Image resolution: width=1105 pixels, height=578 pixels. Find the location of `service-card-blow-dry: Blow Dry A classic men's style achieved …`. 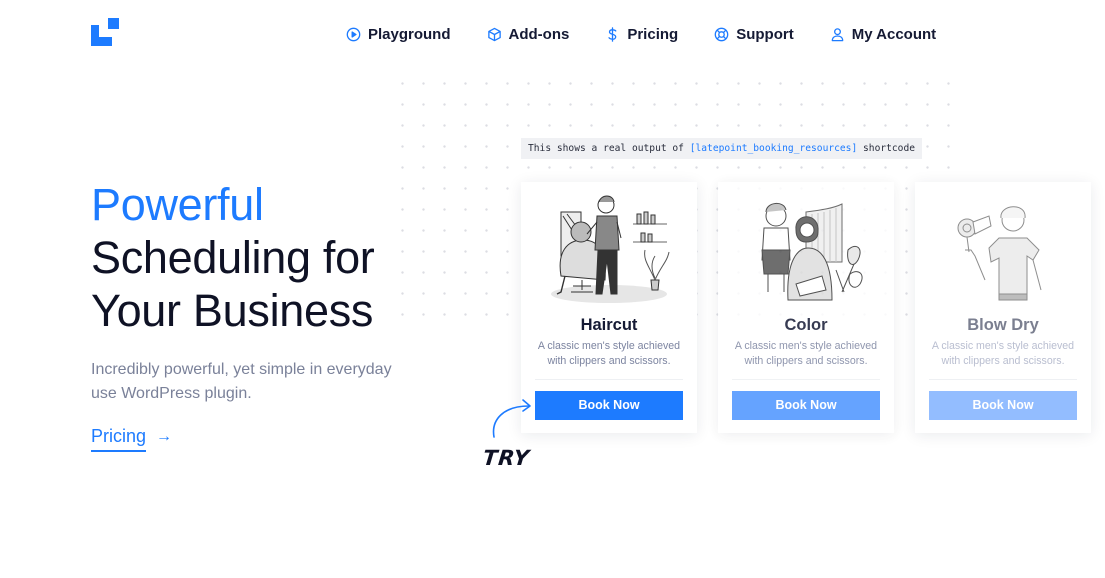

service-card-blow-dry: Blow Dry A classic men's style achieved … is located at coordinates (1003, 307).